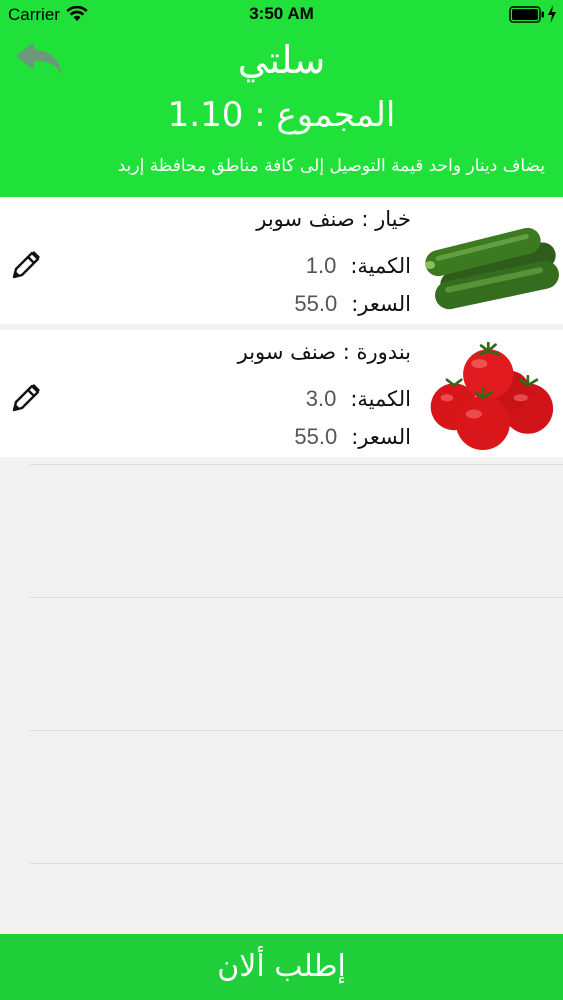 This screenshot has width=563, height=1000. I want to click on item-quantity-row: الكمية: 1.0, so click(358, 266).